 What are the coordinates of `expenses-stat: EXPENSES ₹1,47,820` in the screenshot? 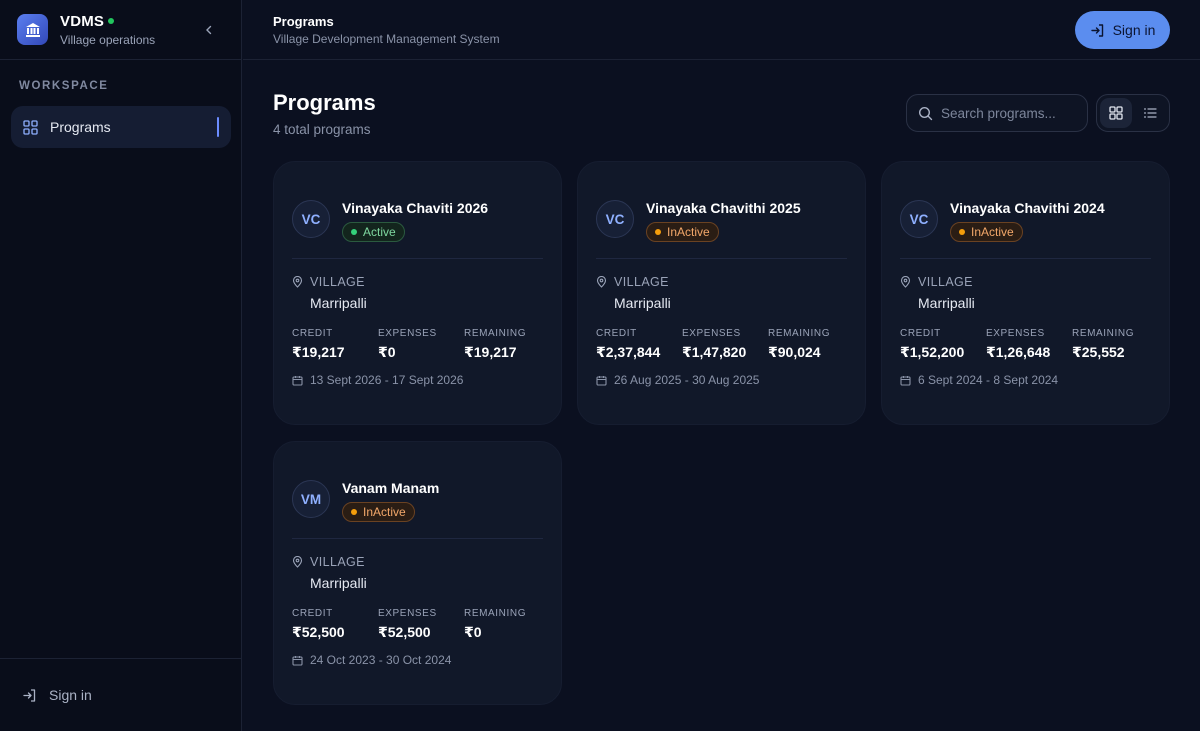 It's located at (714, 344).